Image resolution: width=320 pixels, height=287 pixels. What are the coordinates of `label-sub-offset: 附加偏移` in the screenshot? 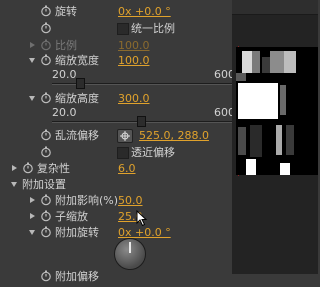 It's located at (77, 276).